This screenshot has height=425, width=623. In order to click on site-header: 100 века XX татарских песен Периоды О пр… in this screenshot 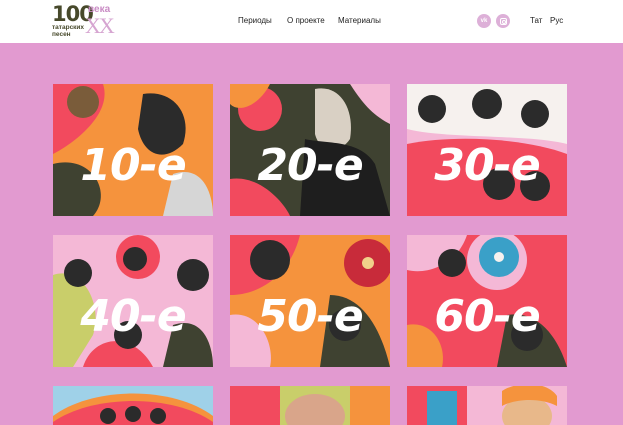, I will do `click(311, 21)`.